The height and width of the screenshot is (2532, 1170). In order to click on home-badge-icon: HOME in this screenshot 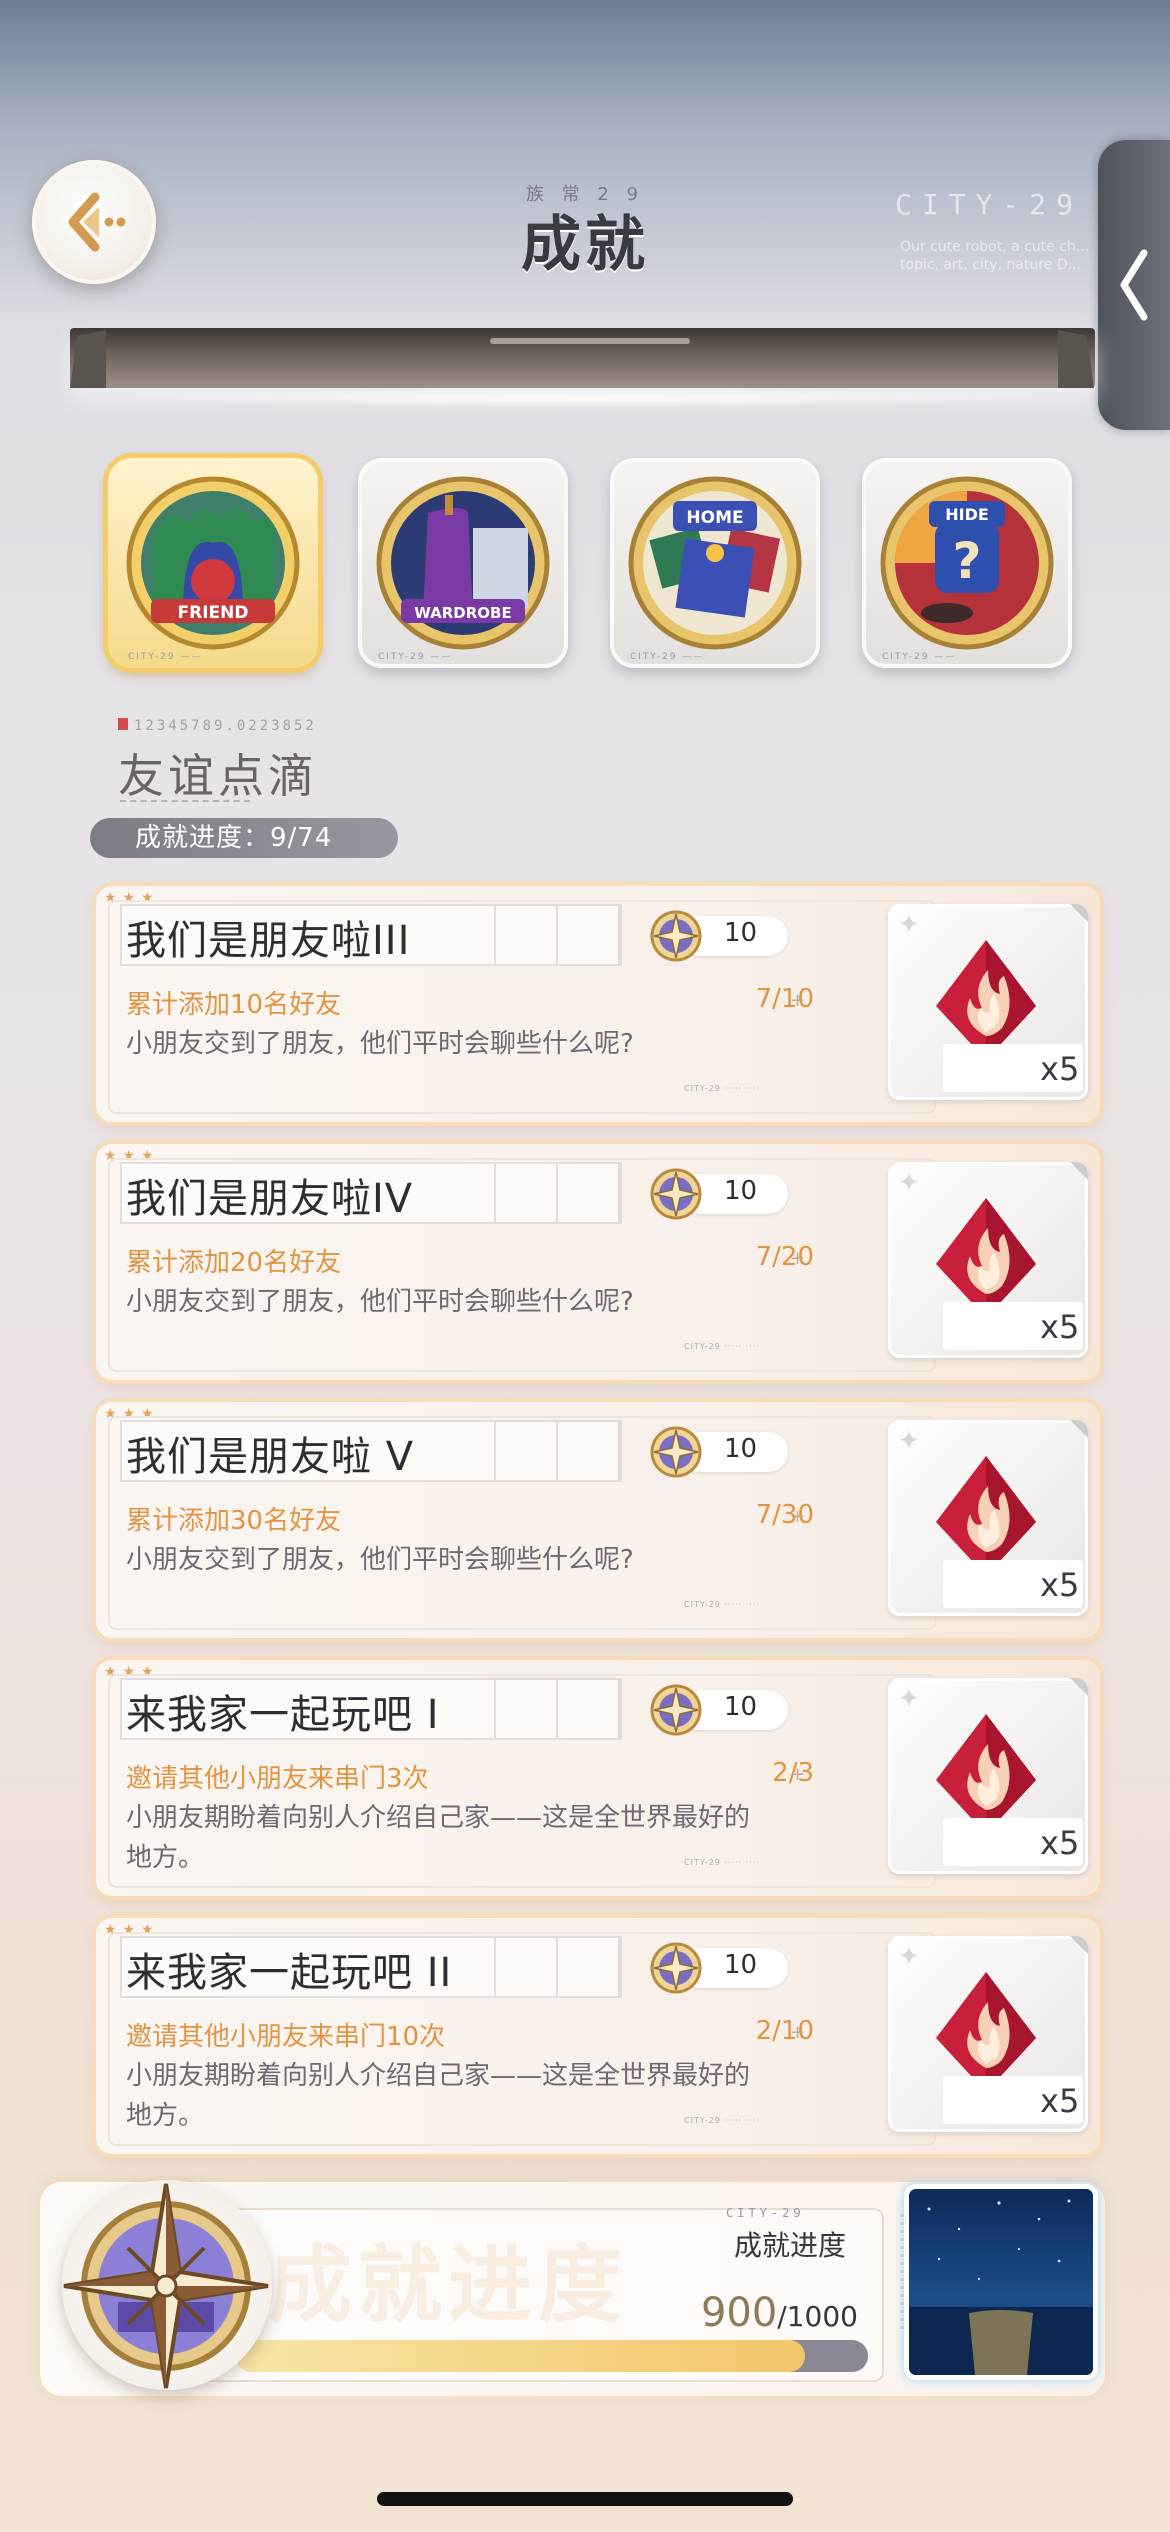, I will do `click(715, 563)`.